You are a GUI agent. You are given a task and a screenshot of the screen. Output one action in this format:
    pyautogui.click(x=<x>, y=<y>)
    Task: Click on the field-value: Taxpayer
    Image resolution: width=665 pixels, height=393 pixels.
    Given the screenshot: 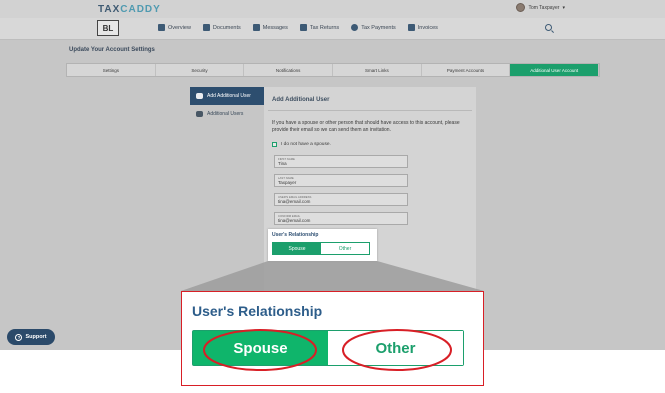 What is the action you would take?
    pyautogui.click(x=287, y=182)
    